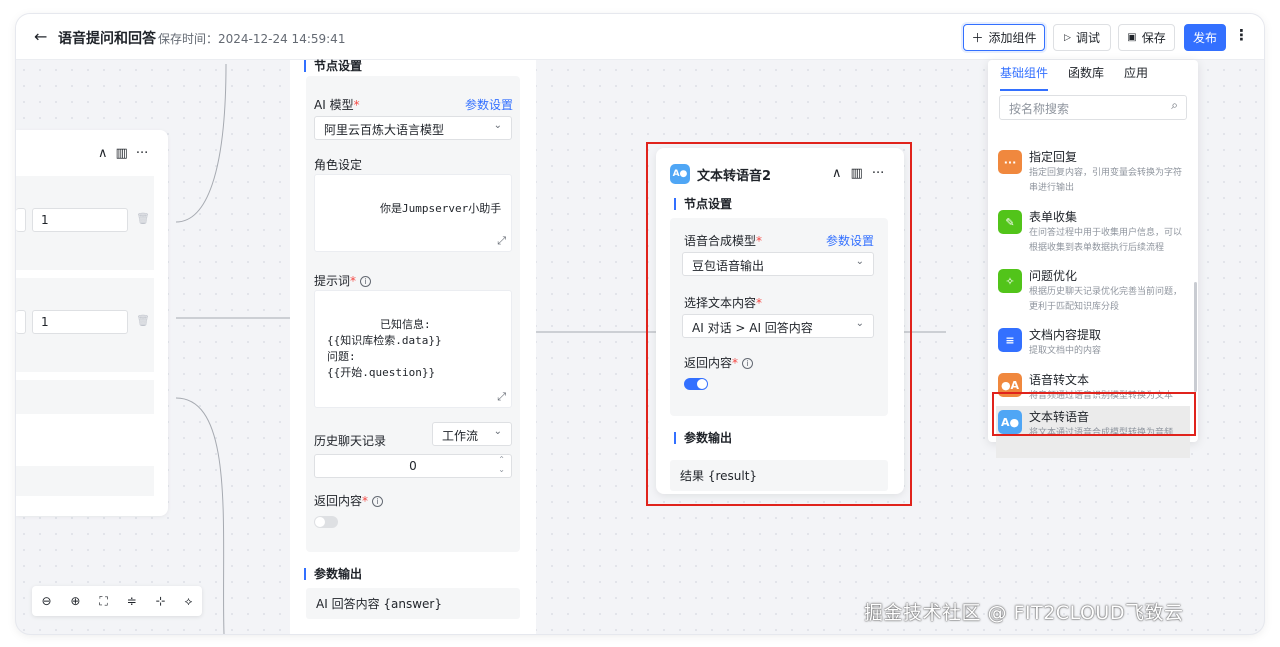  What do you see at coordinates (75, 601) in the screenshot?
I see `zoom-in-icon: ⊕` at bounding box center [75, 601].